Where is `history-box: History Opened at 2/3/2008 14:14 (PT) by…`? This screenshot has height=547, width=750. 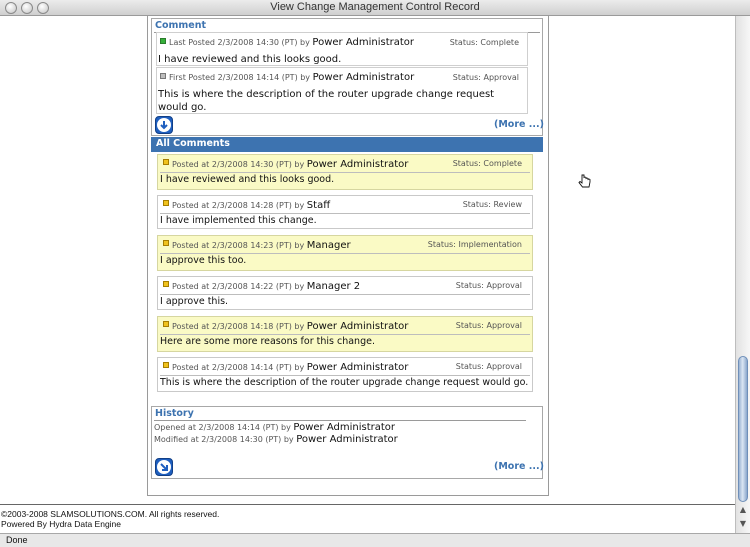
history-box: History Opened at 2/3/2008 14:14 (PT) by… is located at coordinates (347, 442).